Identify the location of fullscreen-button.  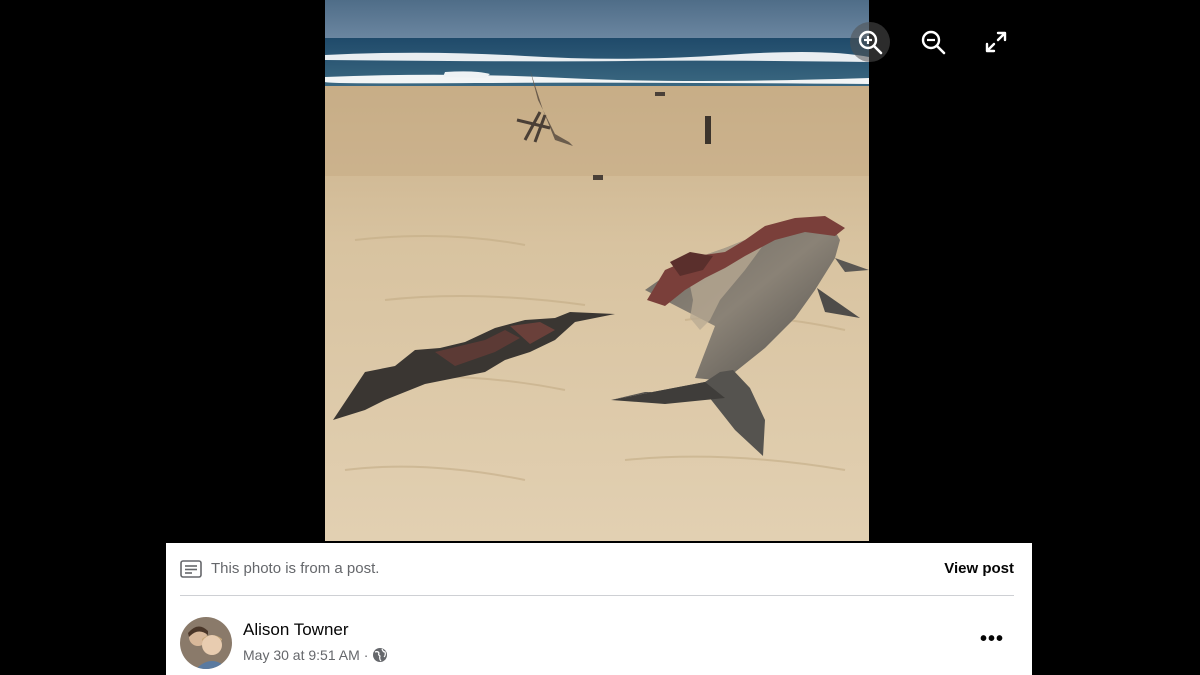
(996, 42).